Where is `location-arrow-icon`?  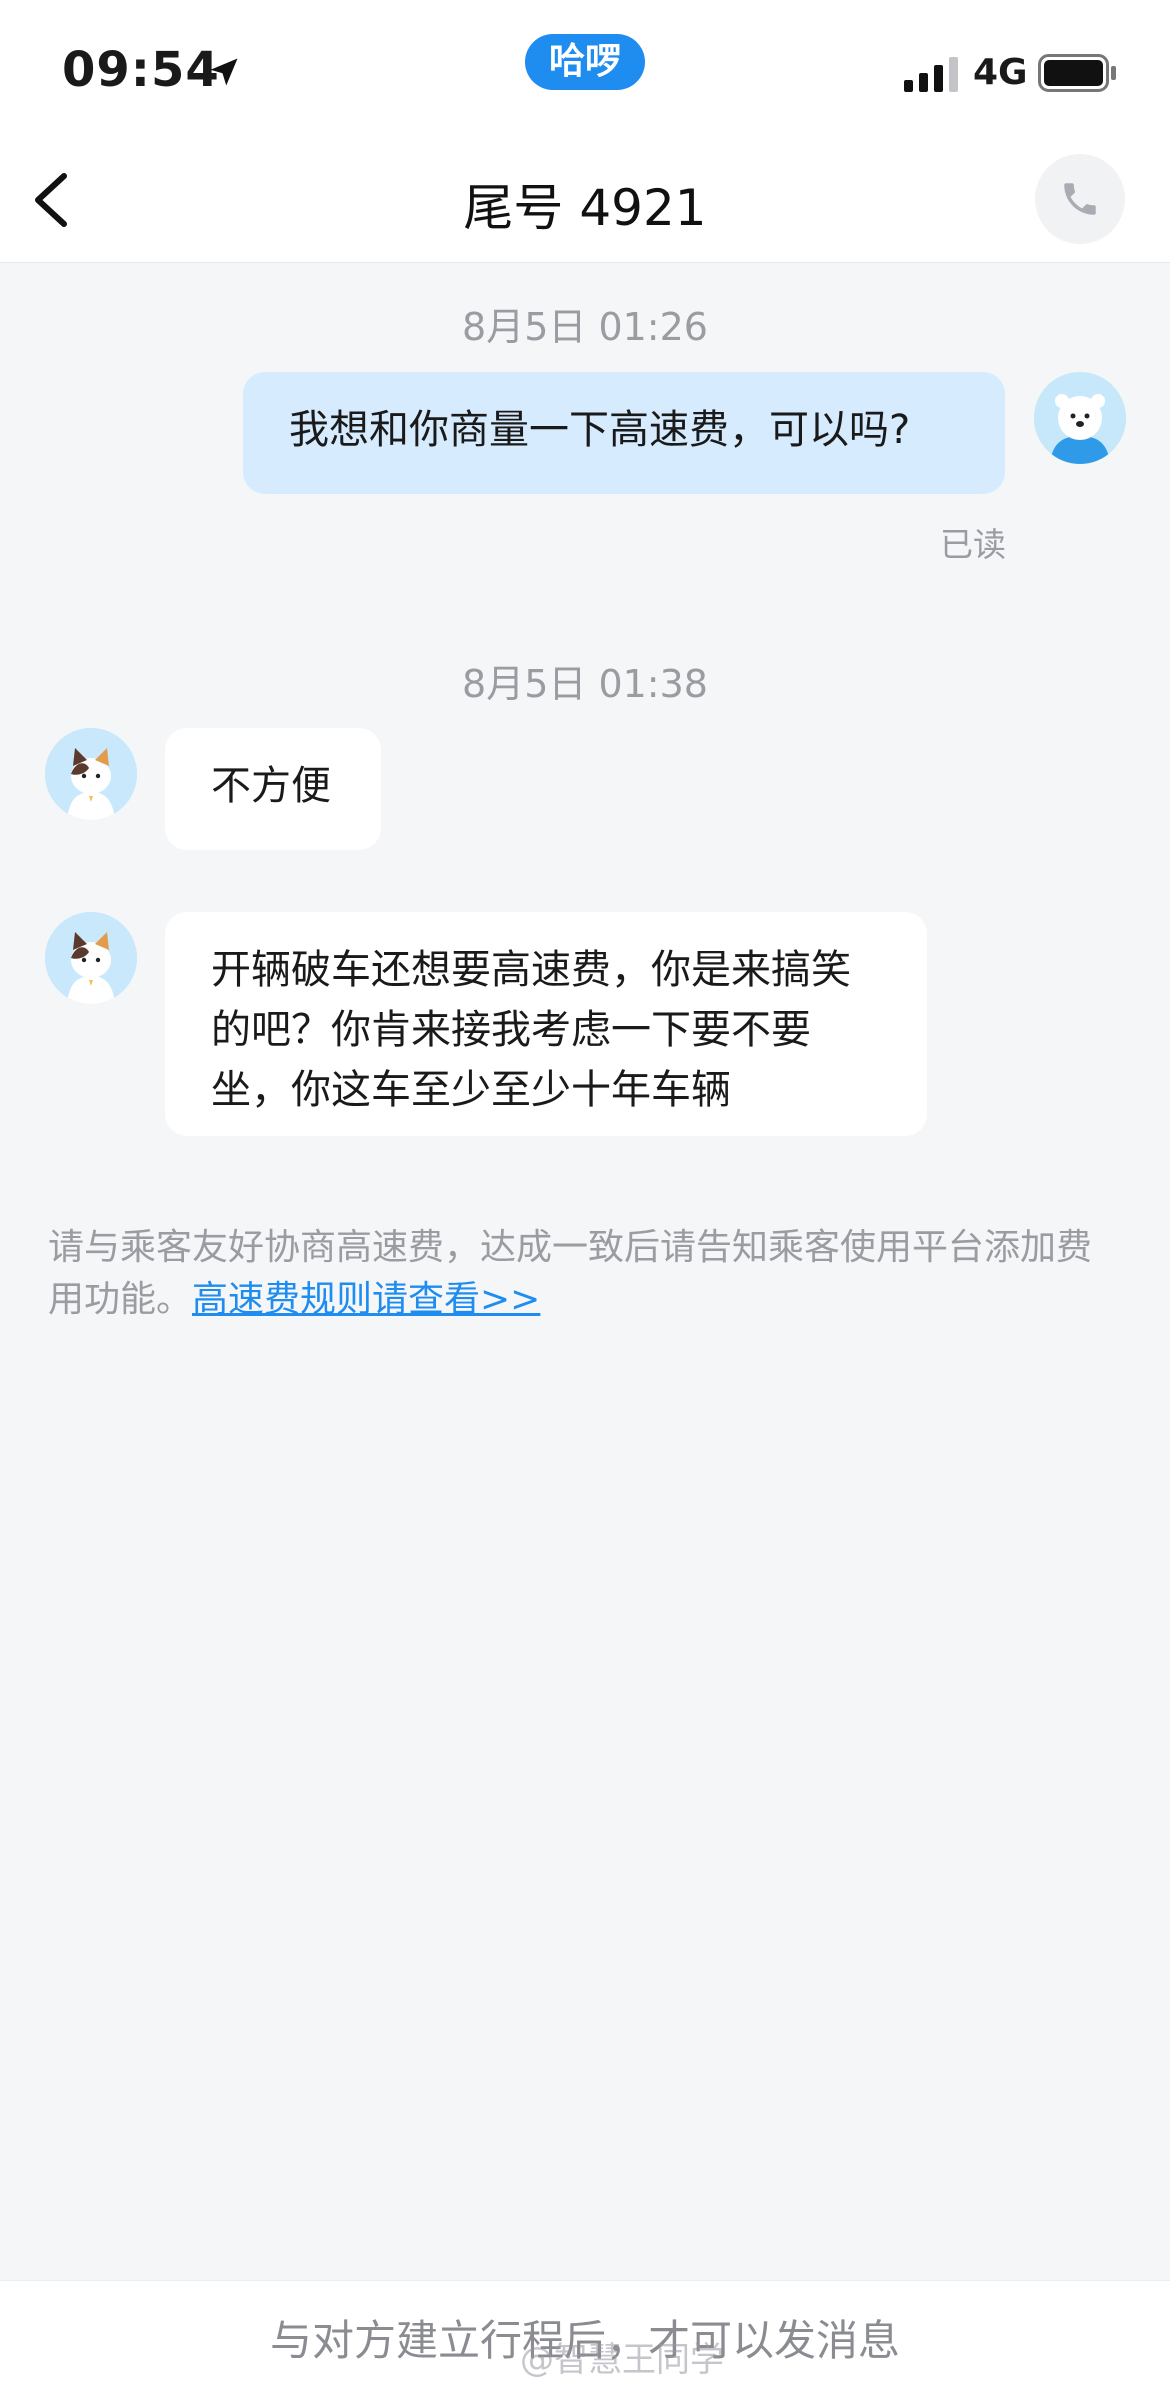 location-arrow-icon is located at coordinates (224, 72).